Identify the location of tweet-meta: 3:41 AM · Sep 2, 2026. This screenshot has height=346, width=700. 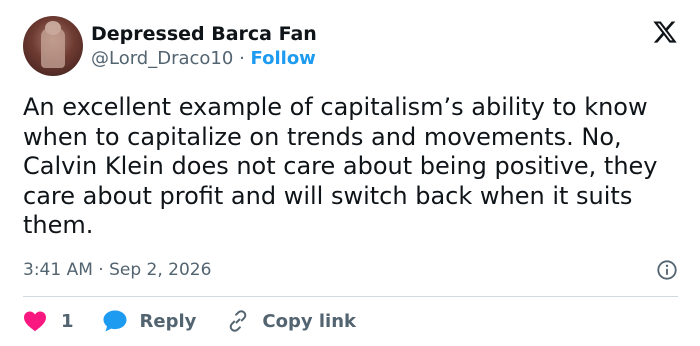
(350, 270).